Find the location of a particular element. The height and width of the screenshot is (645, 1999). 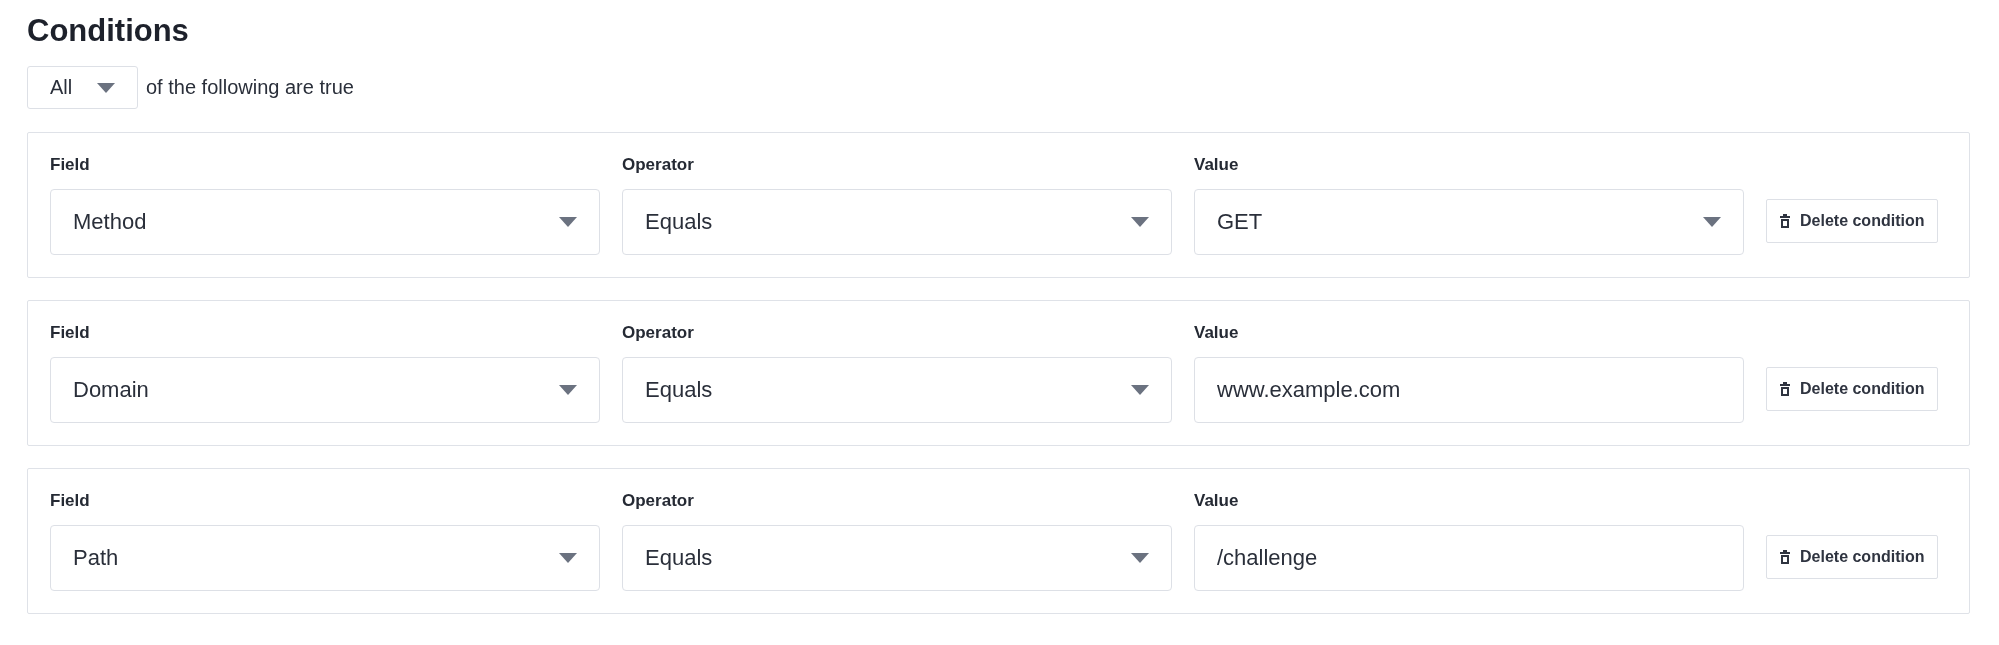

value-dropdown: GET is located at coordinates (1469, 222).